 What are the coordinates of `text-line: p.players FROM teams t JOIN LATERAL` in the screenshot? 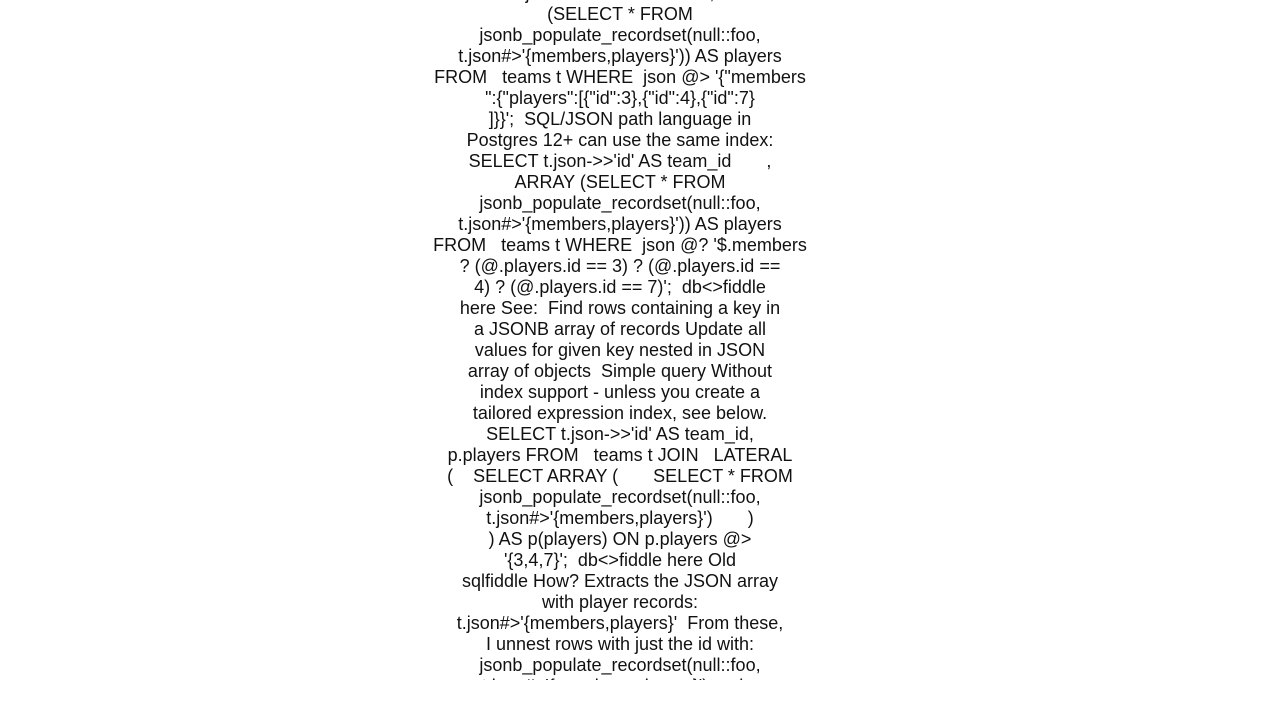 It's located at (620, 455).